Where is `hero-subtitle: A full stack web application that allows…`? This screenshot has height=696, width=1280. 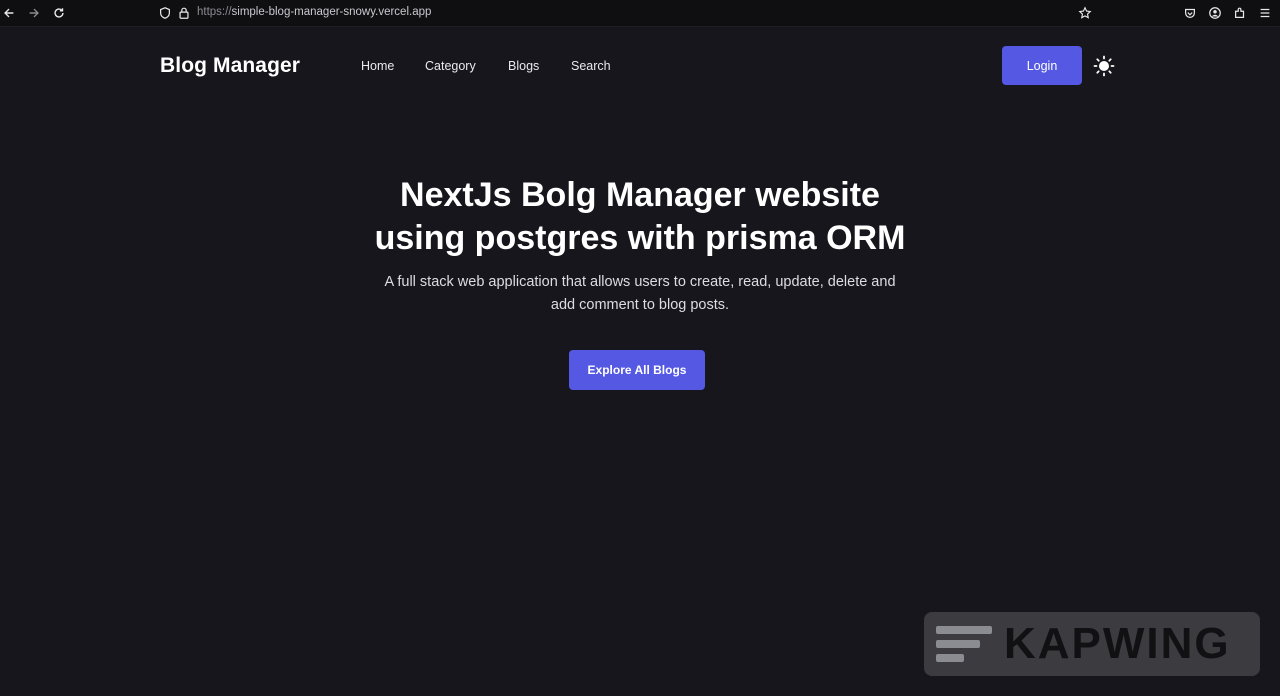 hero-subtitle: A full stack web application that allows… is located at coordinates (640, 294).